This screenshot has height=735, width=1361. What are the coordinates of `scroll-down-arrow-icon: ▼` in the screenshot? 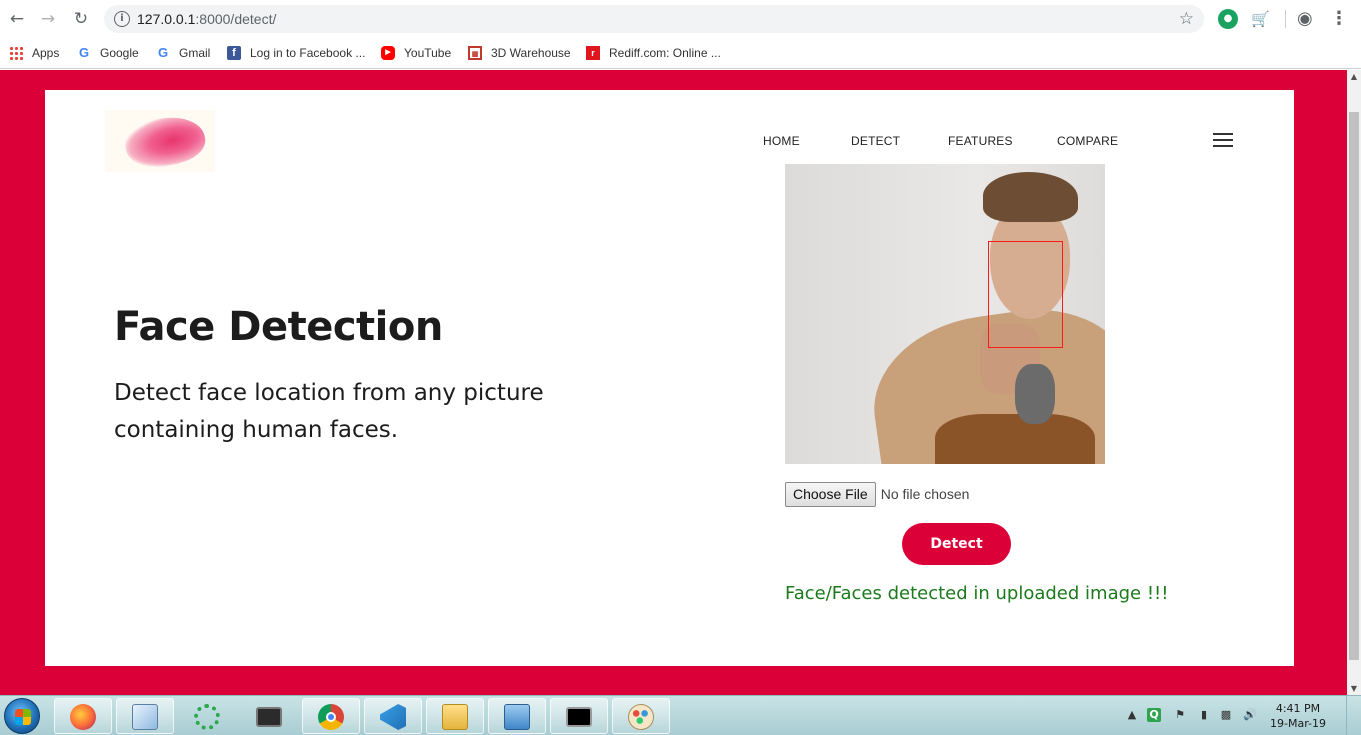 It's located at (1354, 688).